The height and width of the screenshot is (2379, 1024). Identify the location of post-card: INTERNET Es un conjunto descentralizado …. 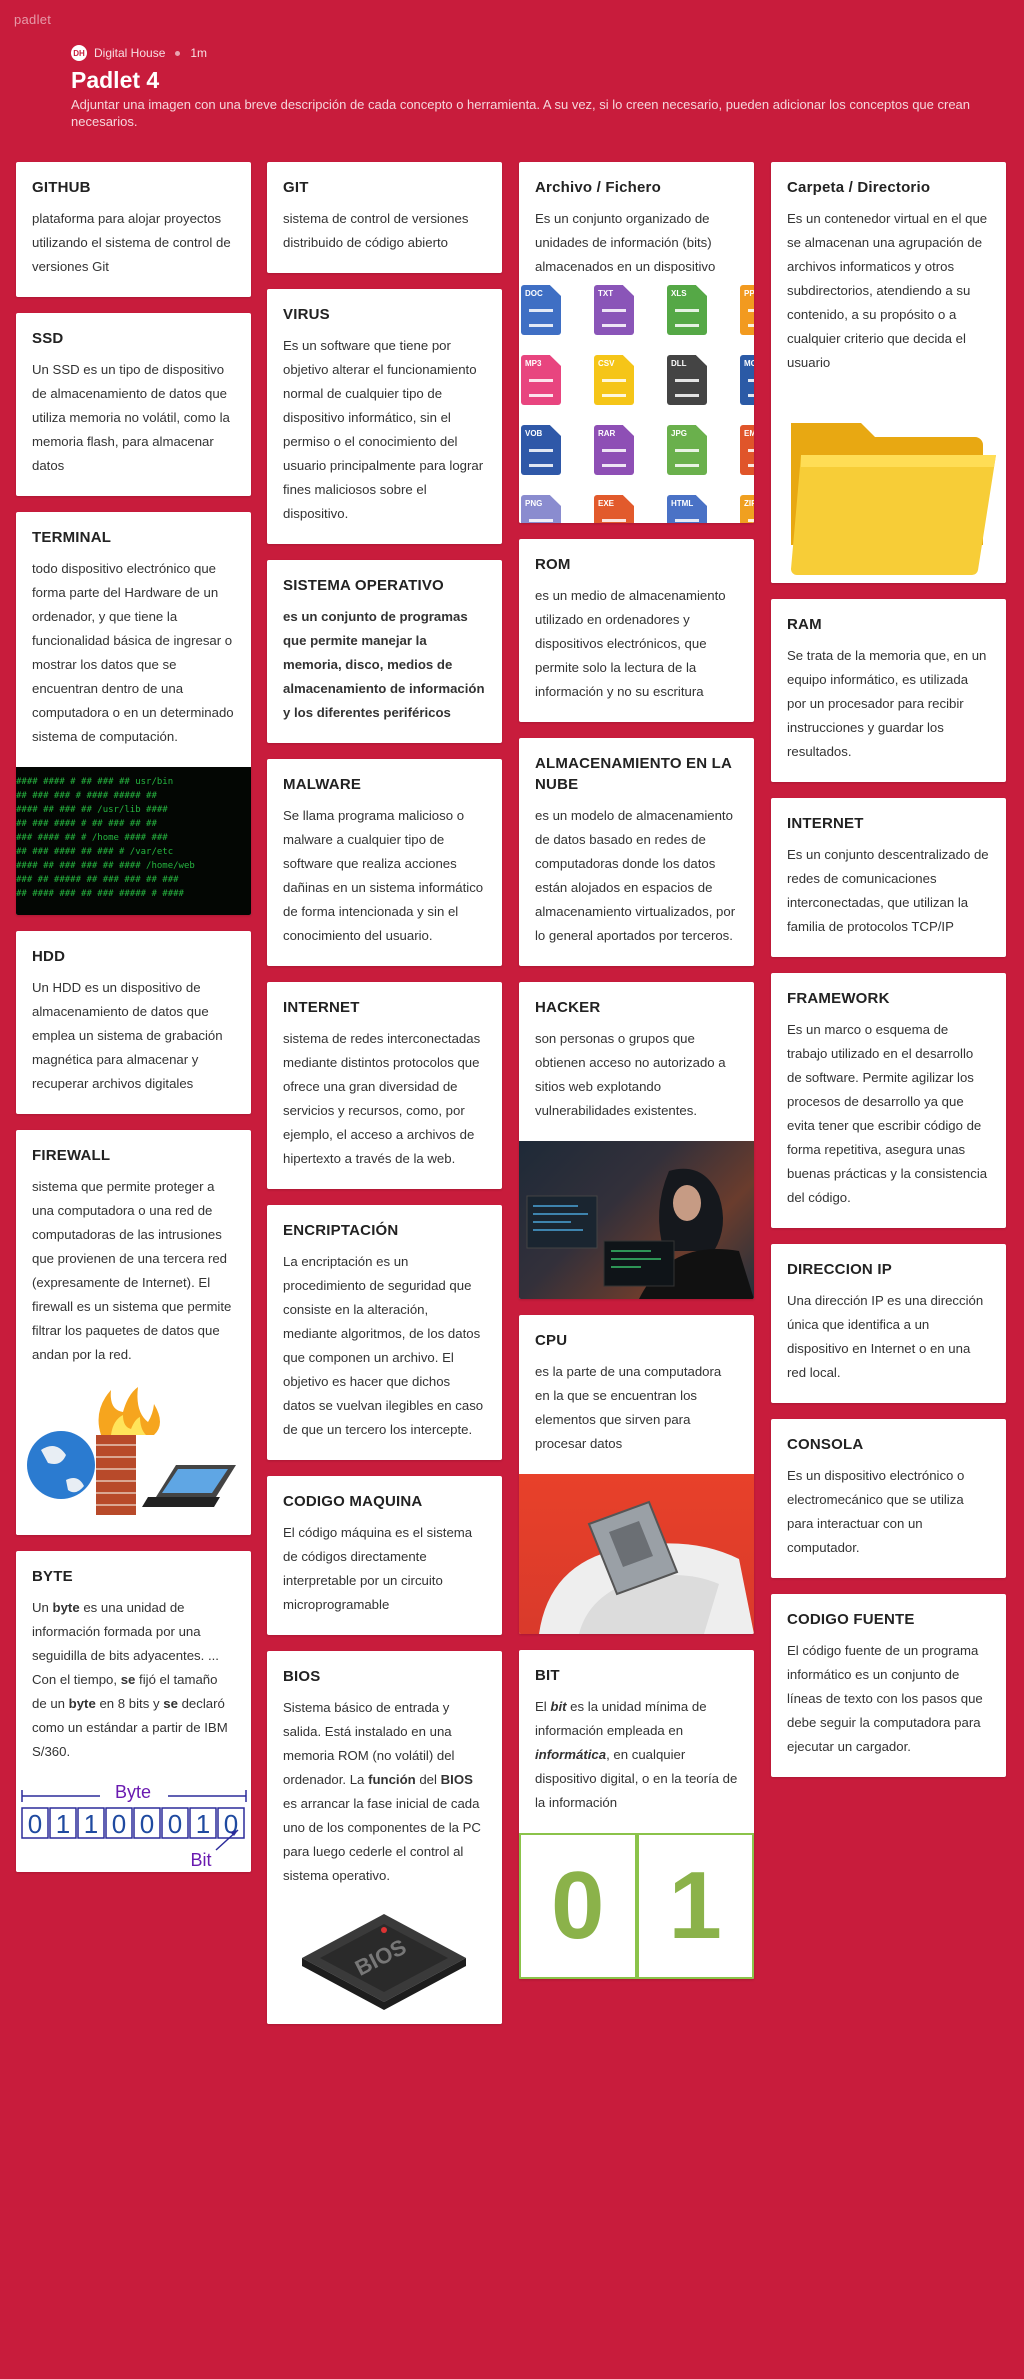
(888, 877).